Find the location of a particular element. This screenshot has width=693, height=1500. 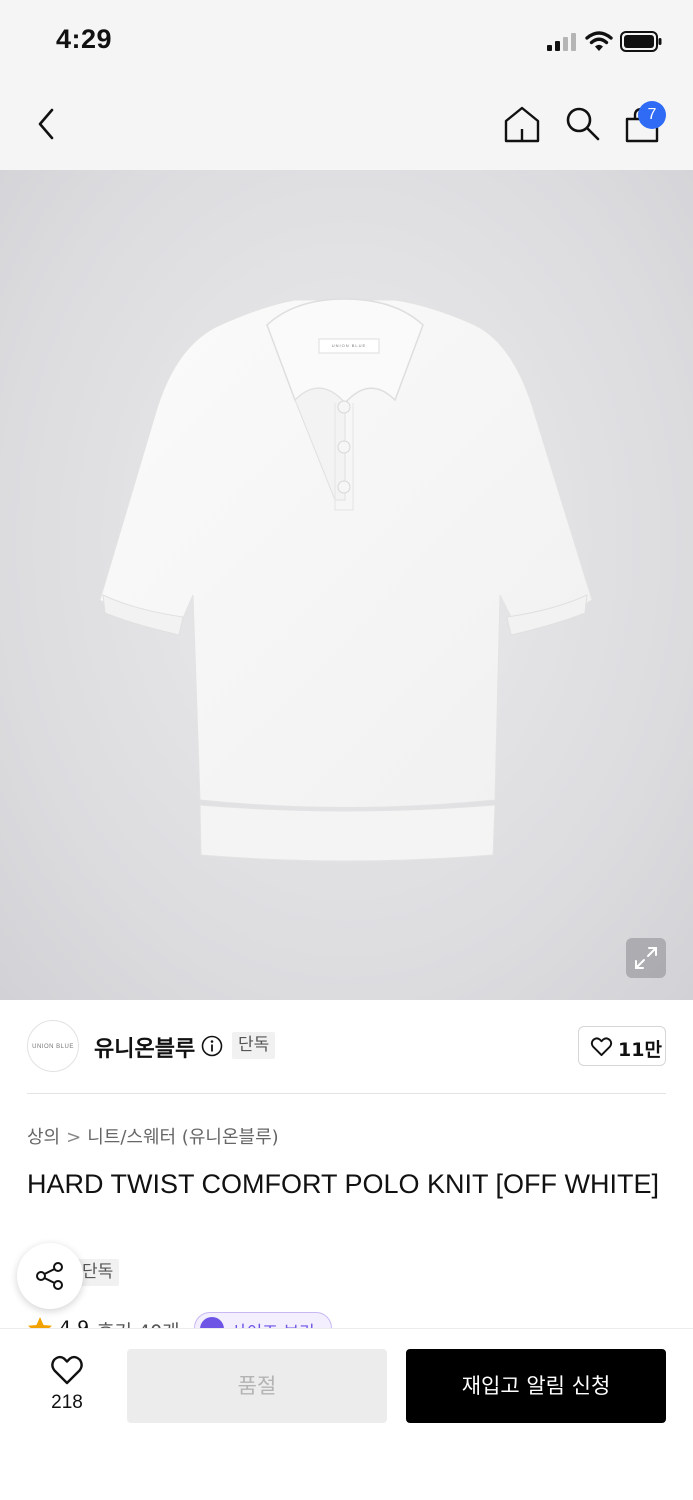

brand-like-button: 11만 is located at coordinates (622, 1046).